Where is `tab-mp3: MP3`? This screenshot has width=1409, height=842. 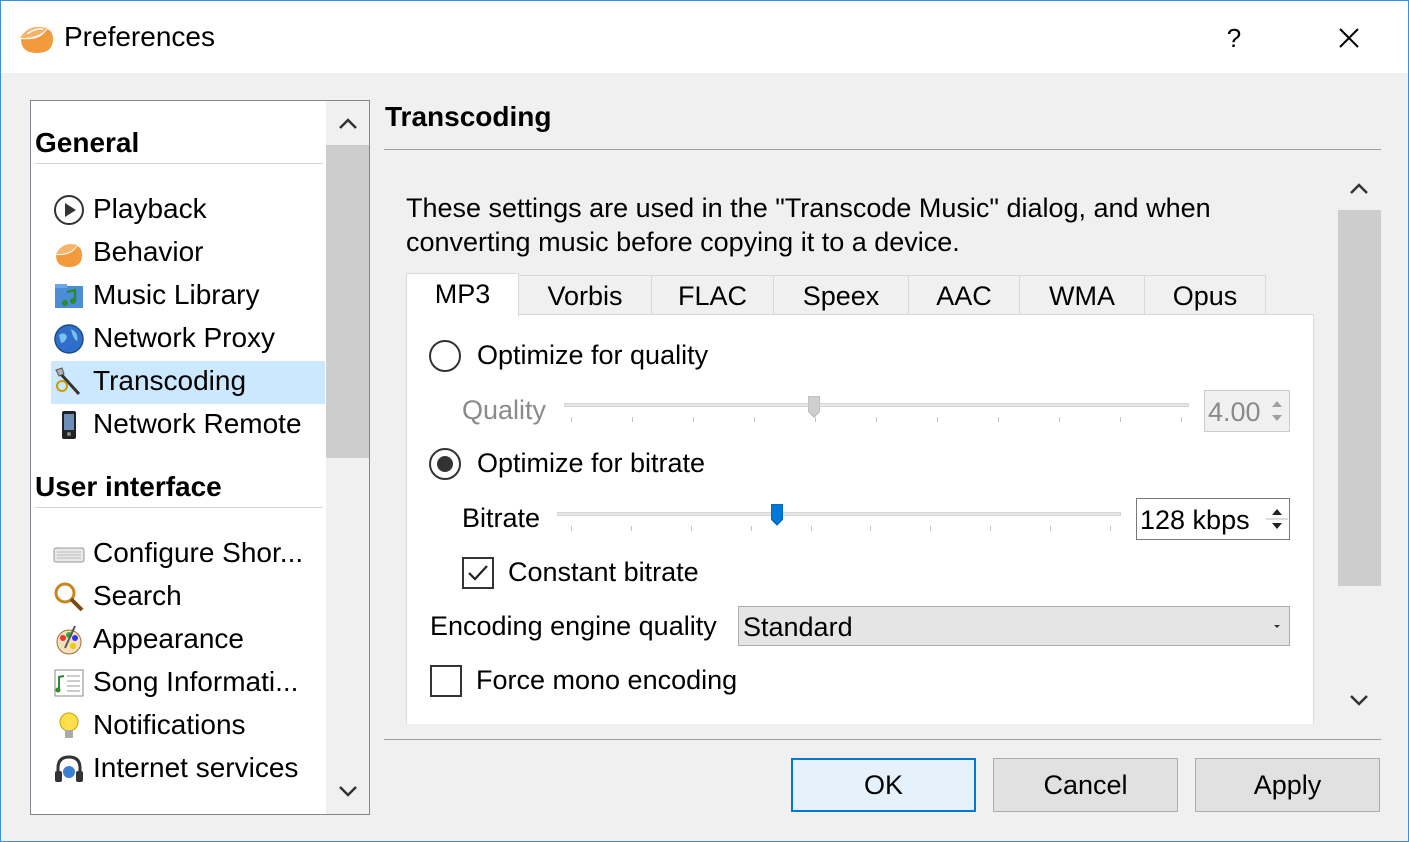 tab-mp3: MP3 is located at coordinates (462, 294).